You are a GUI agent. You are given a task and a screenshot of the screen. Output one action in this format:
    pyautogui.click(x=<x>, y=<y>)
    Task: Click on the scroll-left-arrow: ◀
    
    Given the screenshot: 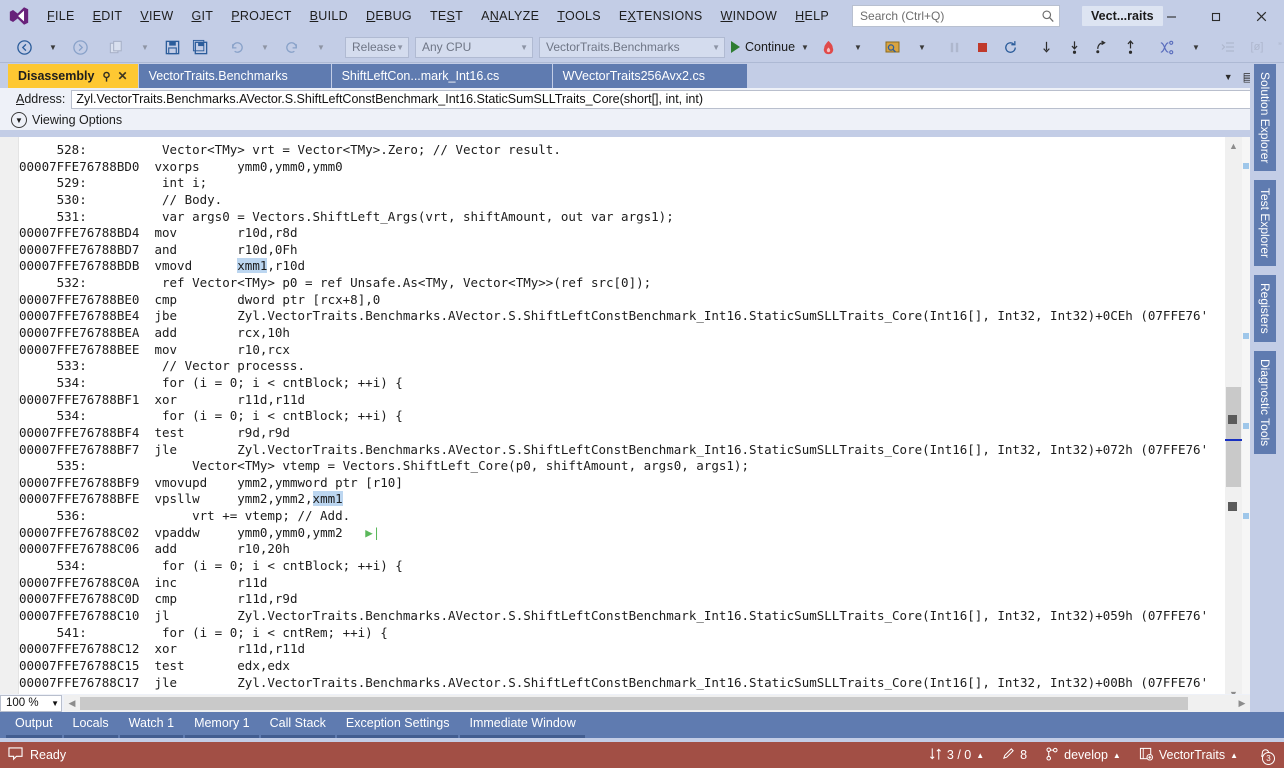 What is the action you would take?
    pyautogui.click(x=72, y=703)
    